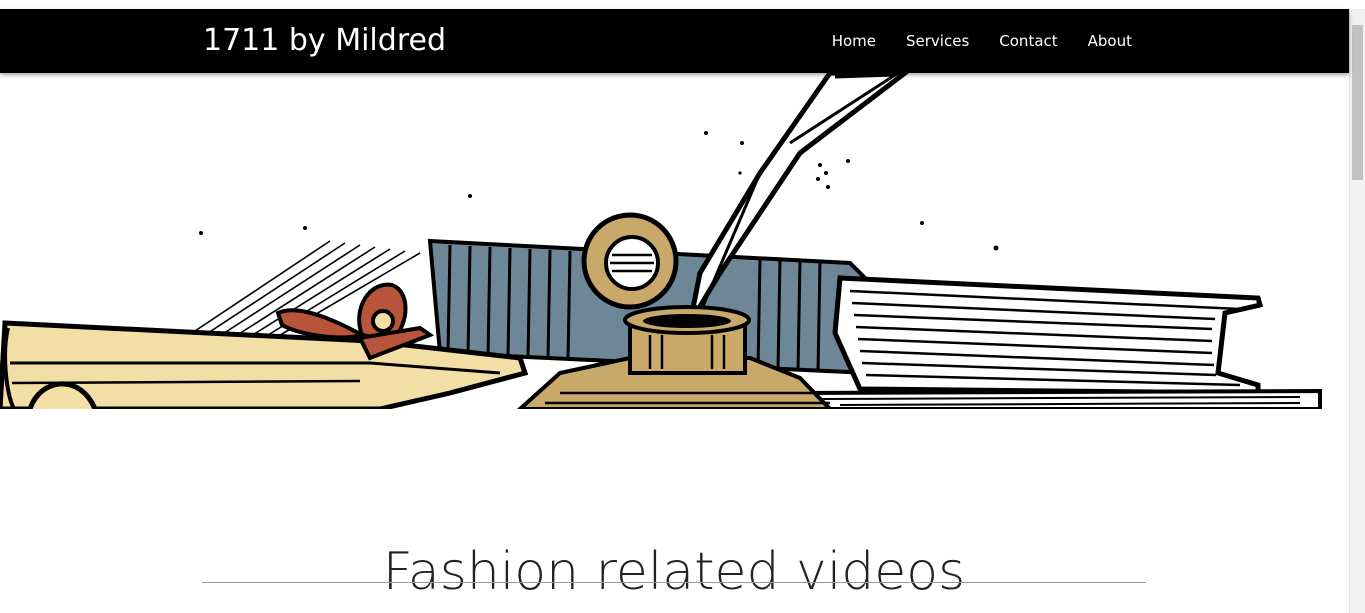  Describe the element at coordinates (1110, 41) in the screenshot. I see `nav-link-about: About` at that location.